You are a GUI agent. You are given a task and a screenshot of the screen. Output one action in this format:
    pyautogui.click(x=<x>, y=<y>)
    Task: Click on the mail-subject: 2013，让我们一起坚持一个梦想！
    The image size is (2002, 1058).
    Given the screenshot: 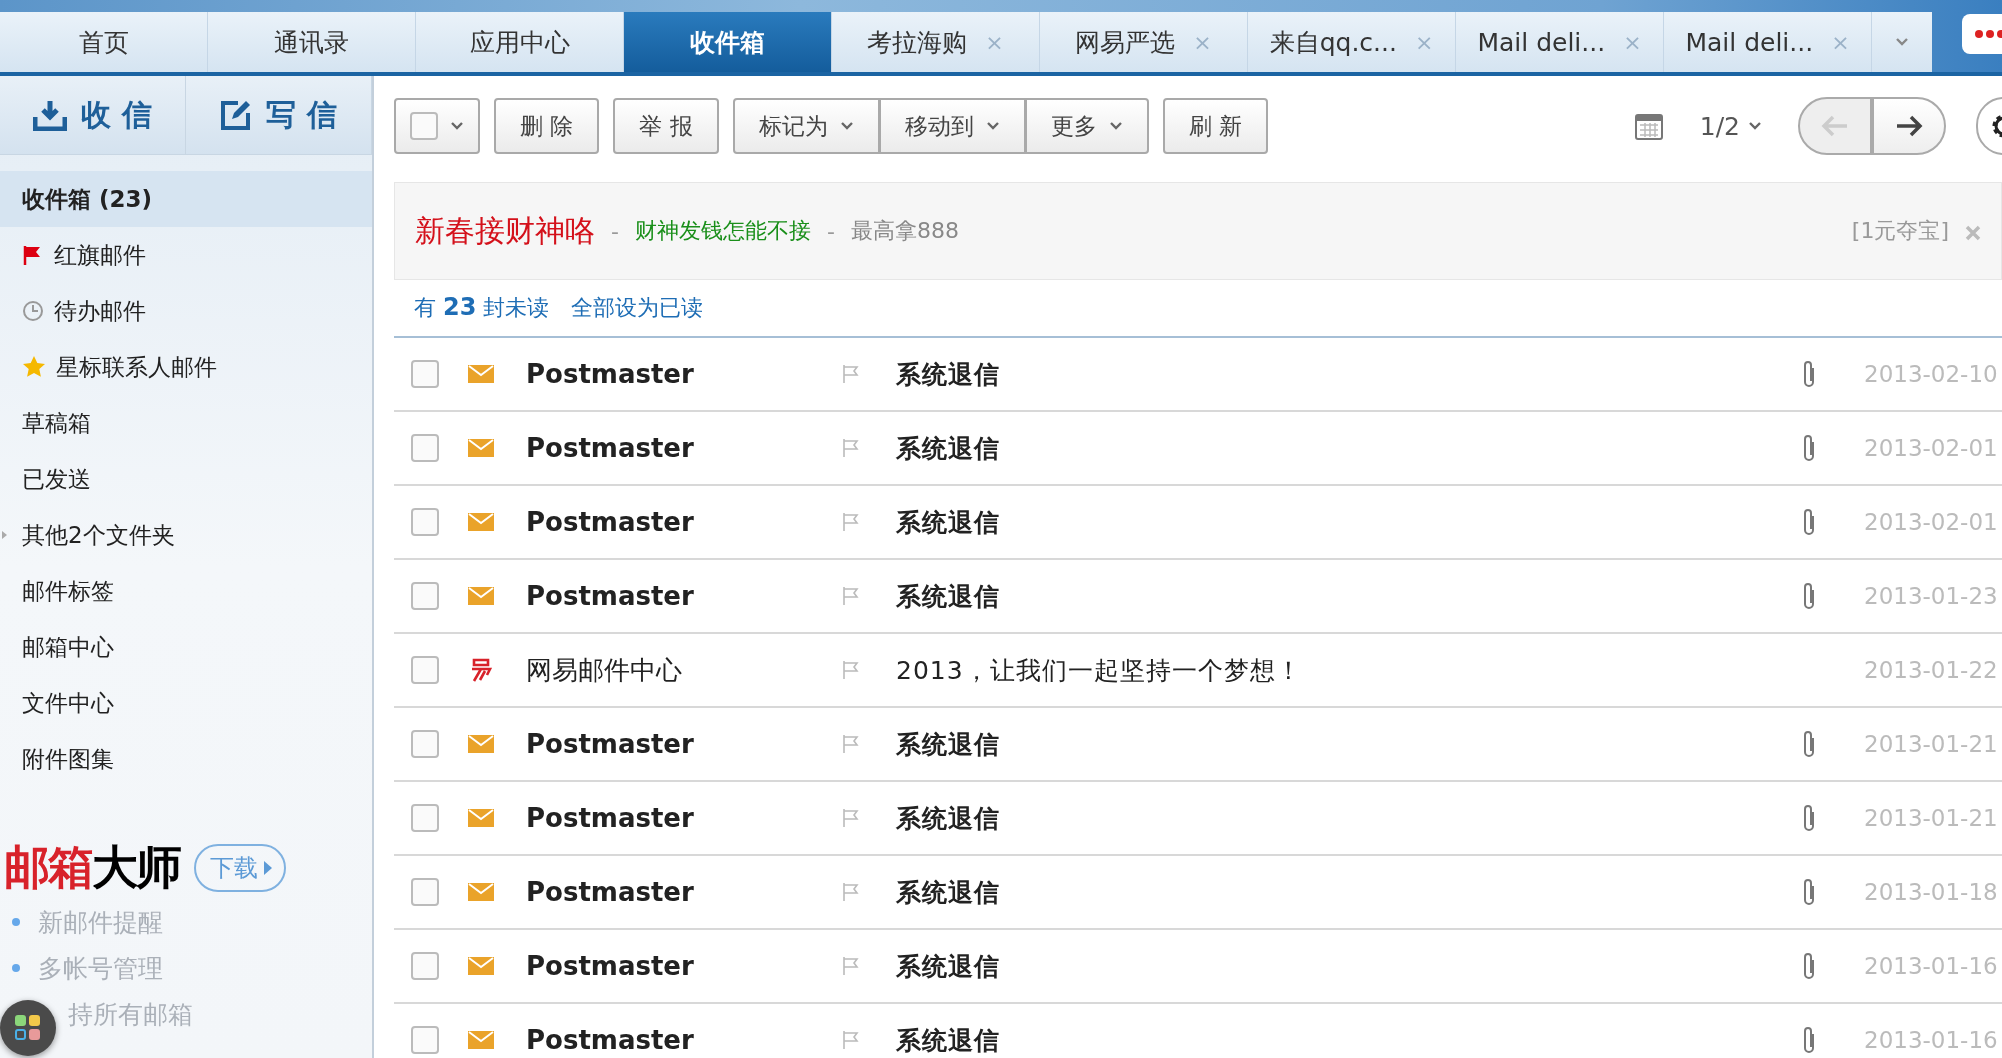 What is the action you would take?
    pyautogui.click(x=1335, y=670)
    